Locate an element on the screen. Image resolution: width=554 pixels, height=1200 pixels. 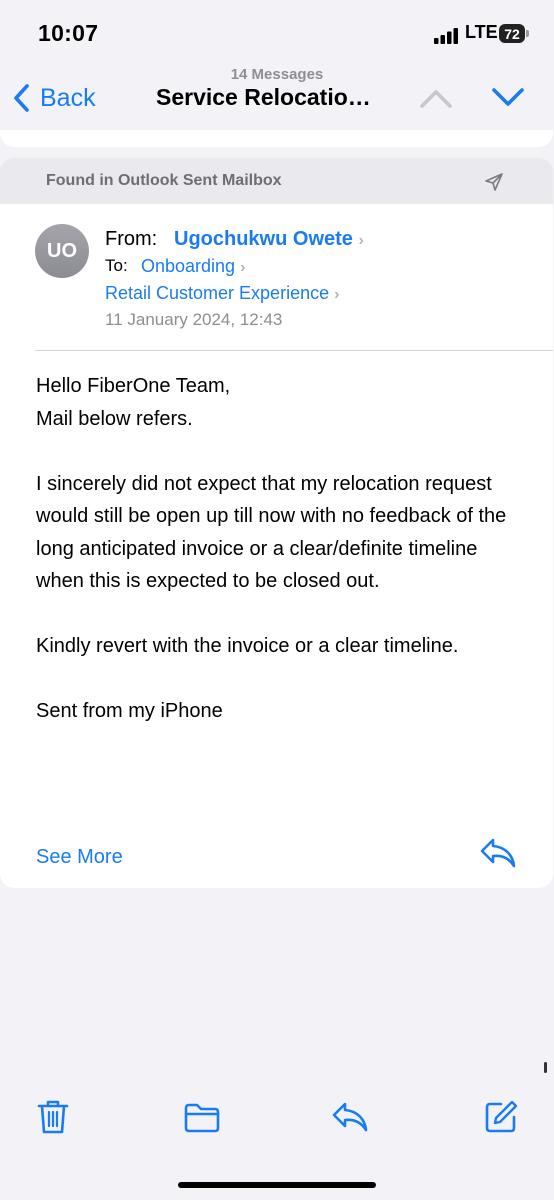
sender-name: Ugochukwu Owete › is located at coordinates (269, 239).